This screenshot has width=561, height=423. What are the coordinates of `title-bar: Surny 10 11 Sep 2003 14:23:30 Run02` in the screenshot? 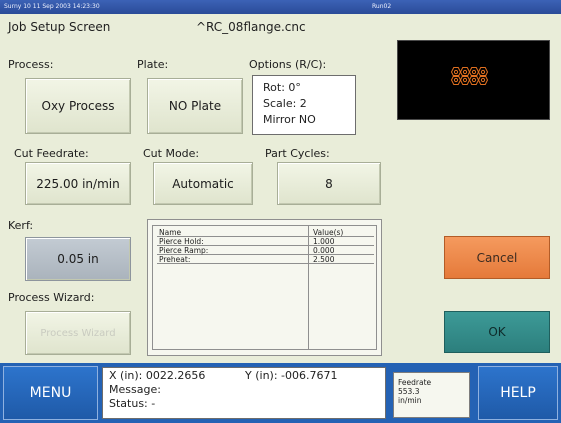 It's located at (280, 7).